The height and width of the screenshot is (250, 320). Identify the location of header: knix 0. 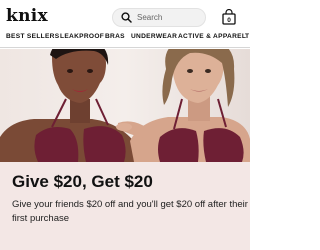
(125, 16).